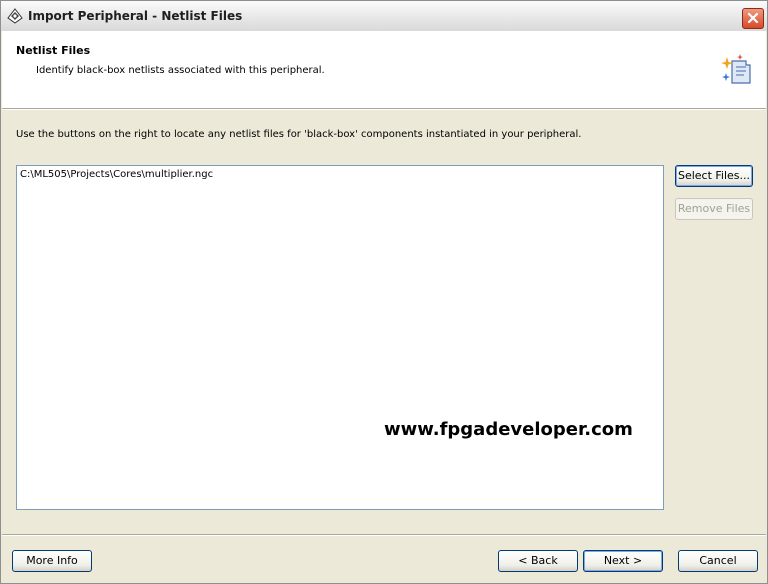 This screenshot has width=768, height=584. What do you see at coordinates (116, 174) in the screenshot?
I see `list-item: C:\ML505\Projects\Cores\multiplier.ngc` at bounding box center [116, 174].